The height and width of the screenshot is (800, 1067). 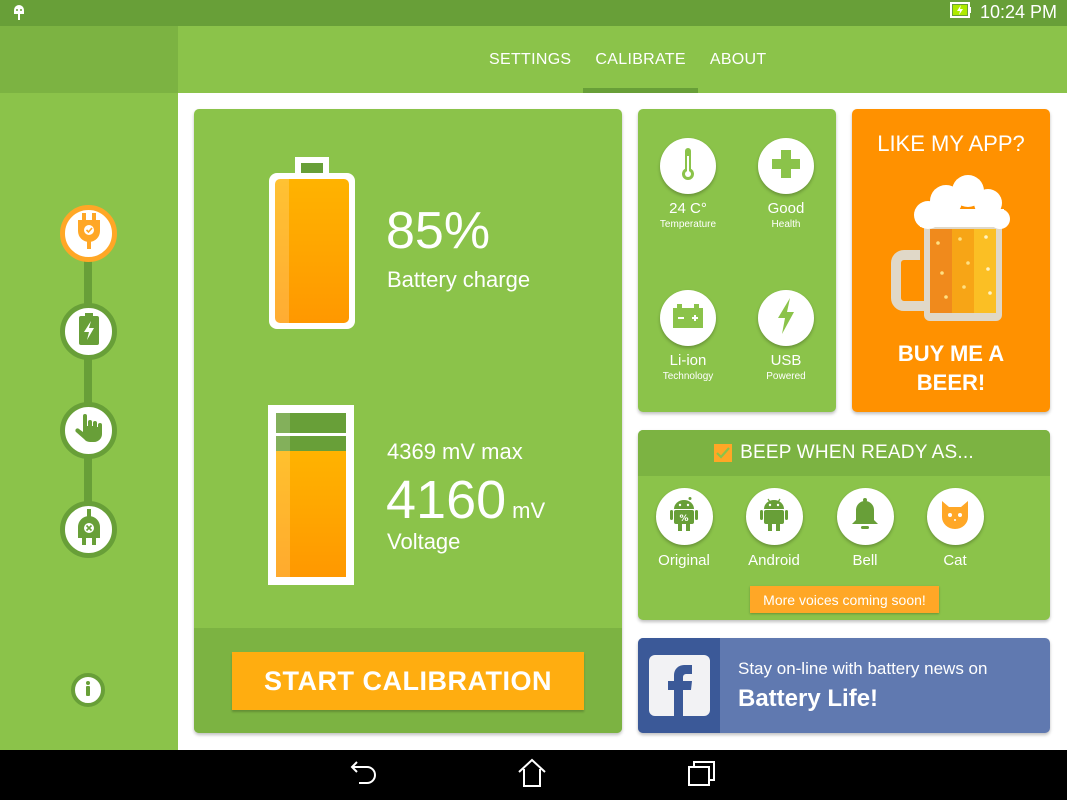 What do you see at coordinates (688, 208) in the screenshot?
I see `temperature-value: 24 C°` at bounding box center [688, 208].